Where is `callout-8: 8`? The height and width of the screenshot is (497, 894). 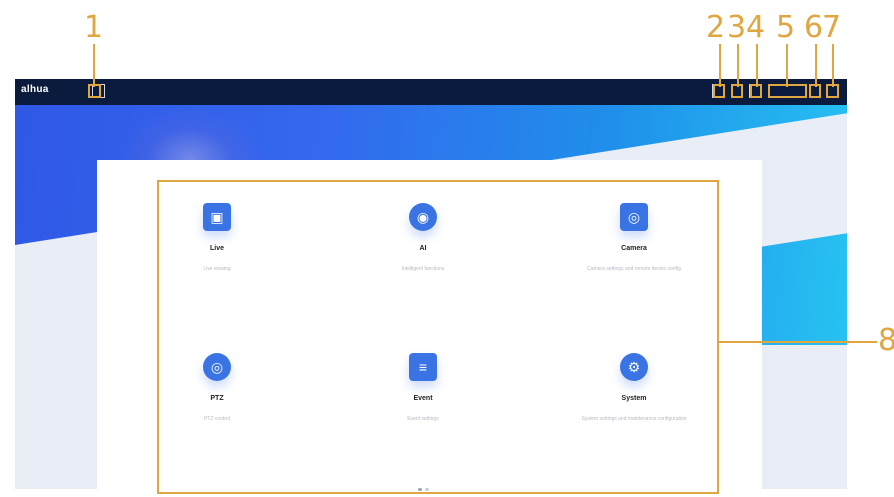 callout-8: 8 is located at coordinates (886, 340).